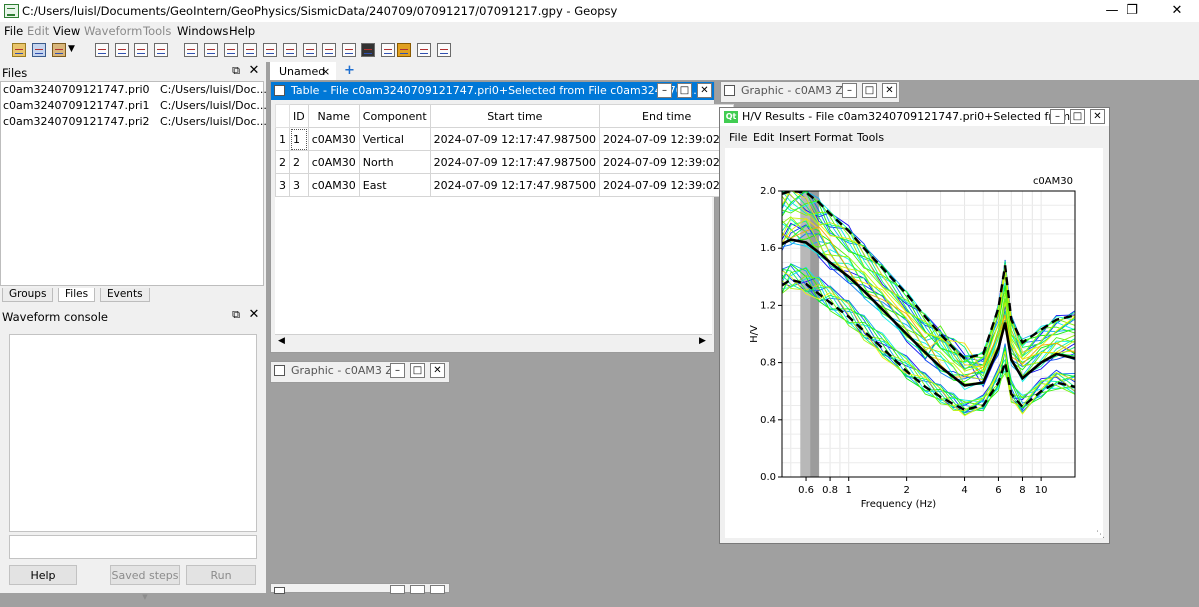  I want to click on folder-icon, so click(404, 50).